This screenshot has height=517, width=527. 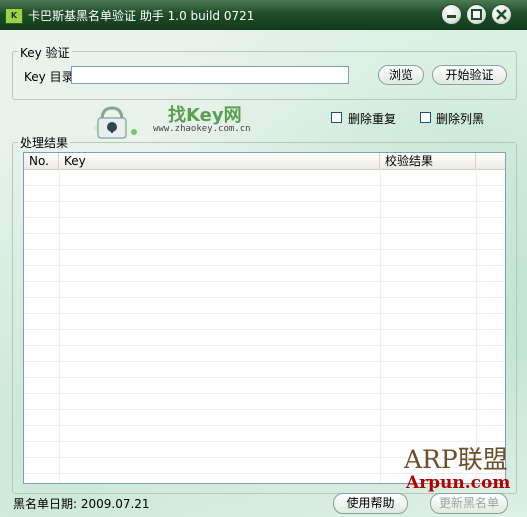 What do you see at coordinates (336, 117) in the screenshot?
I see `delete-duplicate-checkbox` at bounding box center [336, 117].